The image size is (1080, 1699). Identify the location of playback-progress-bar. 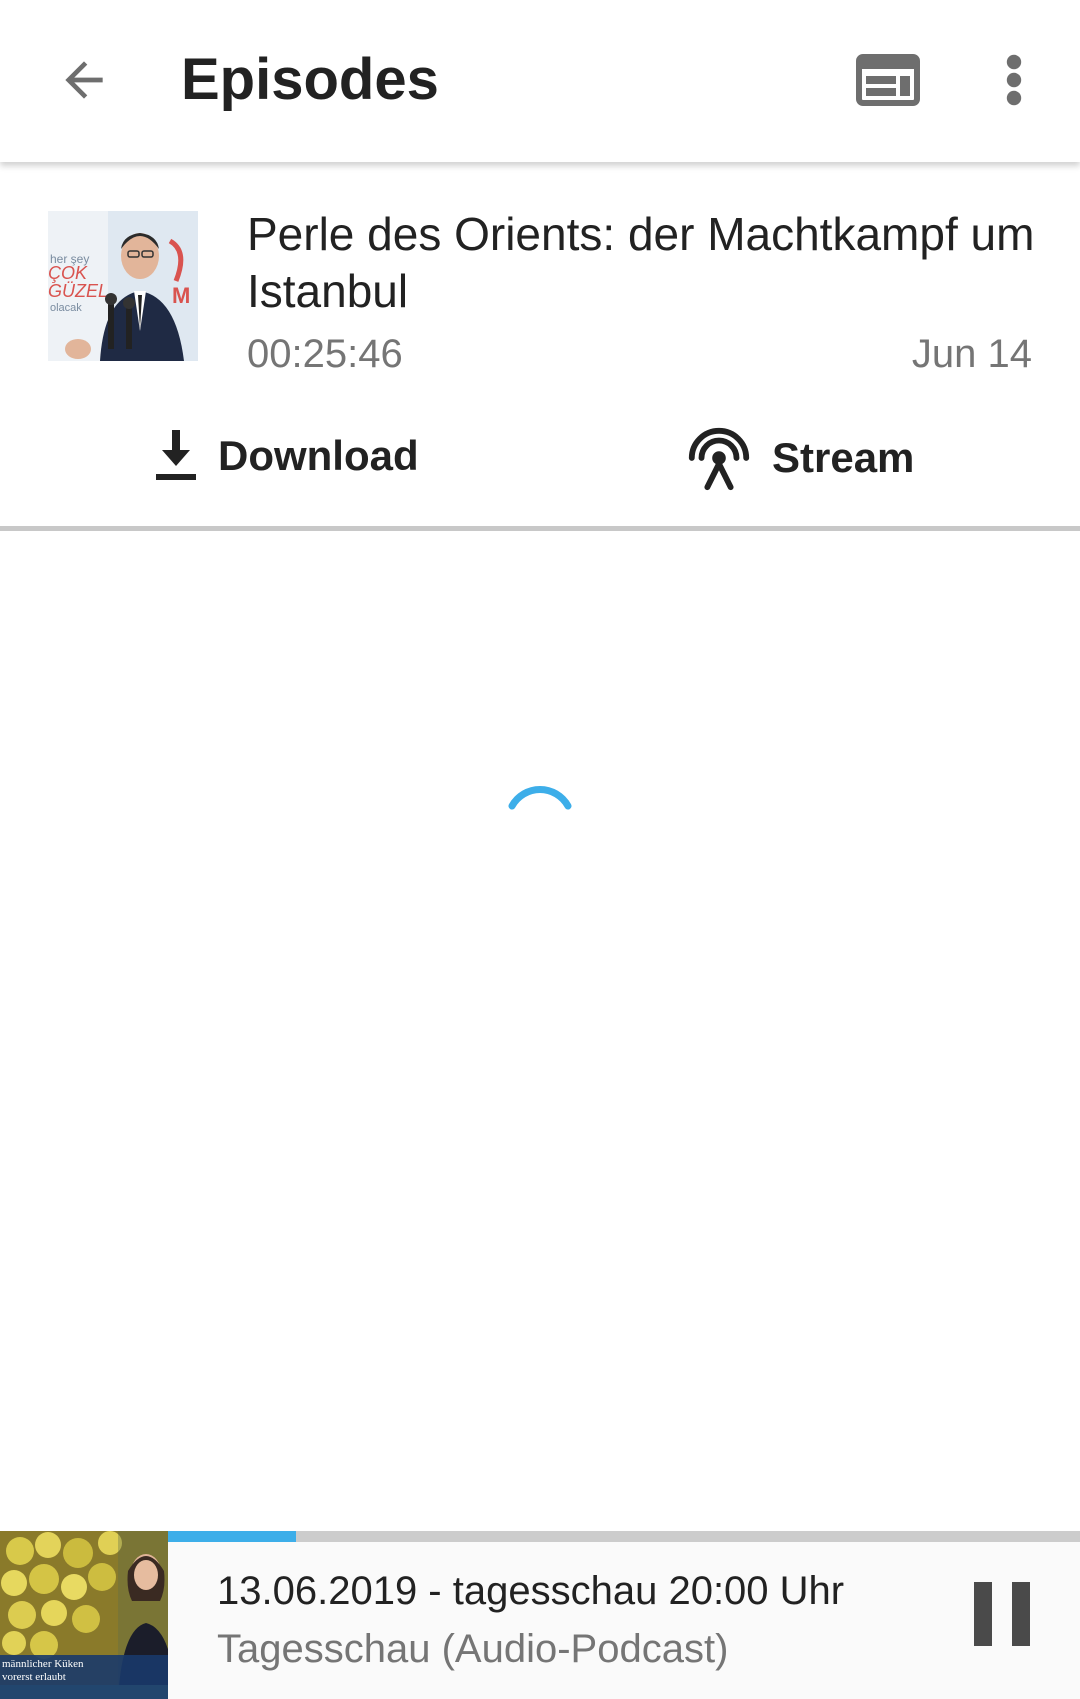
(624, 1536).